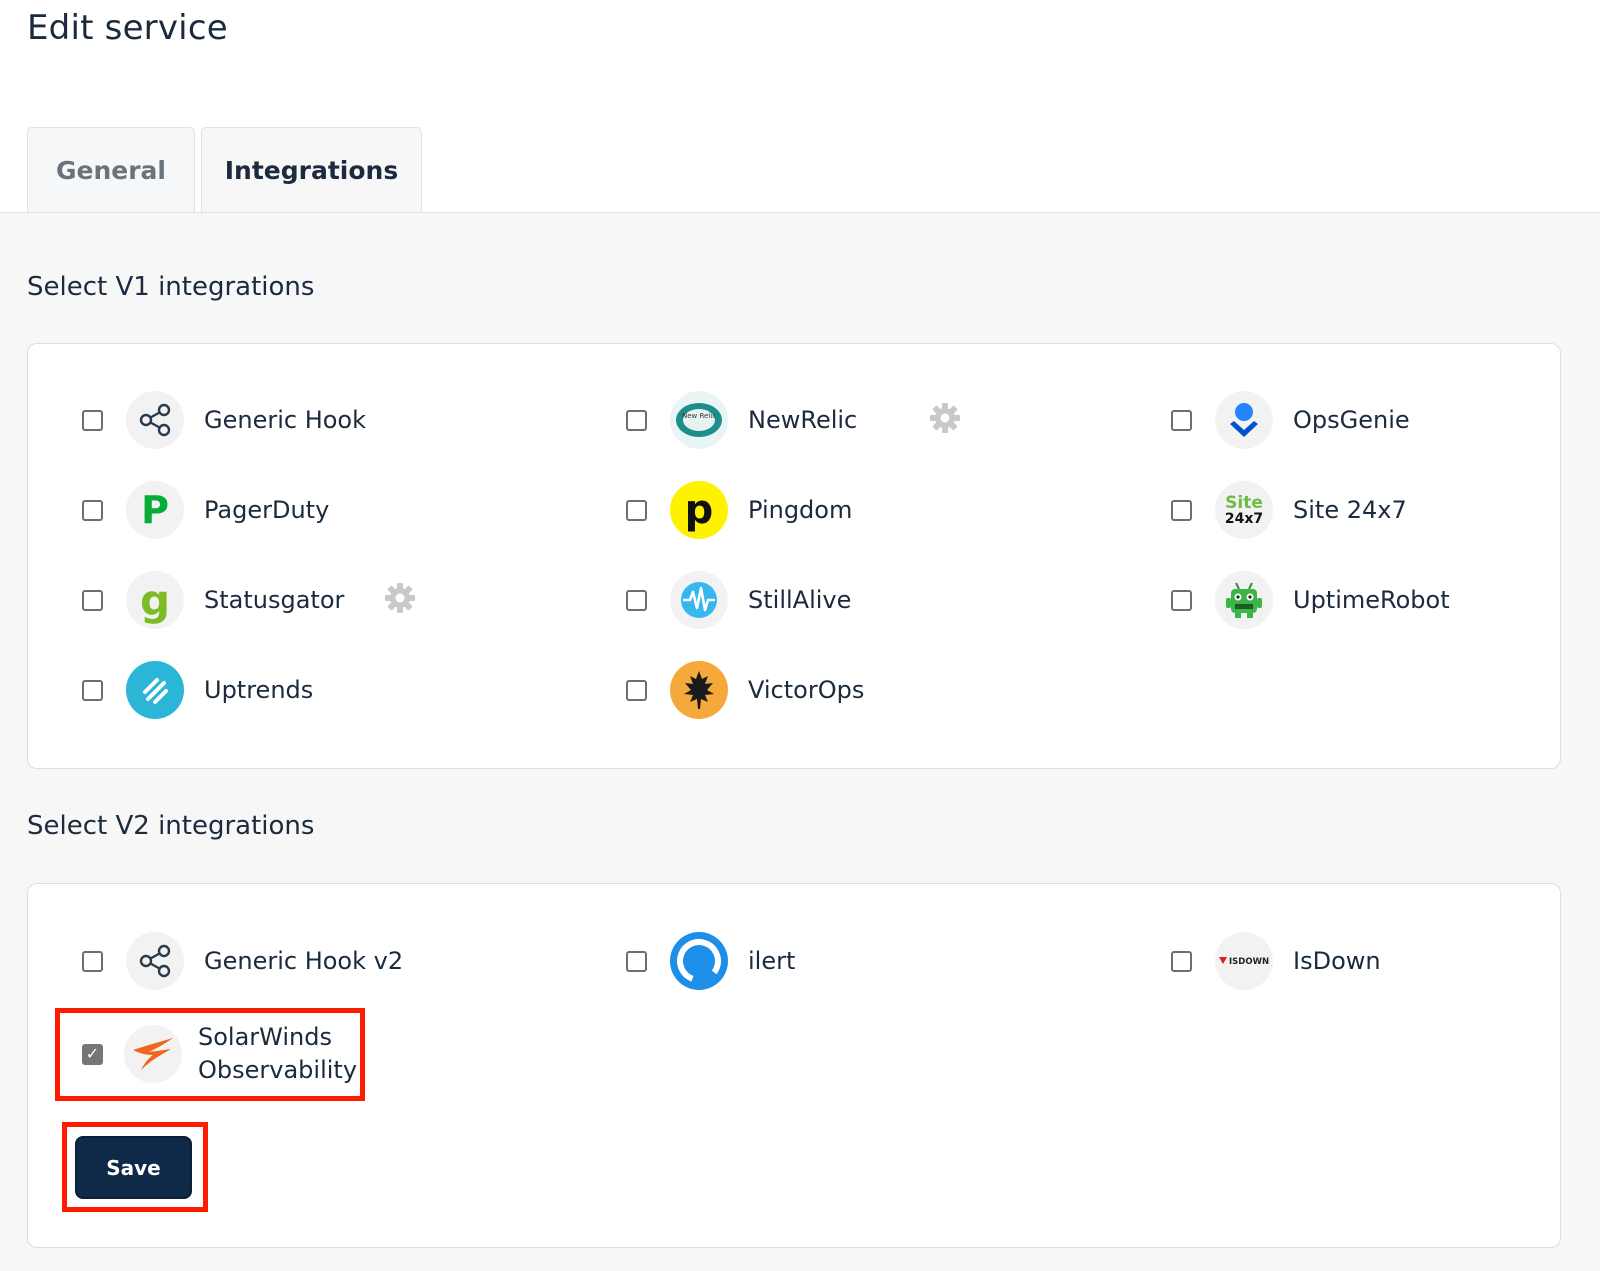  Describe the element at coordinates (699, 961) in the screenshot. I see `ilert-logo-icon` at that location.